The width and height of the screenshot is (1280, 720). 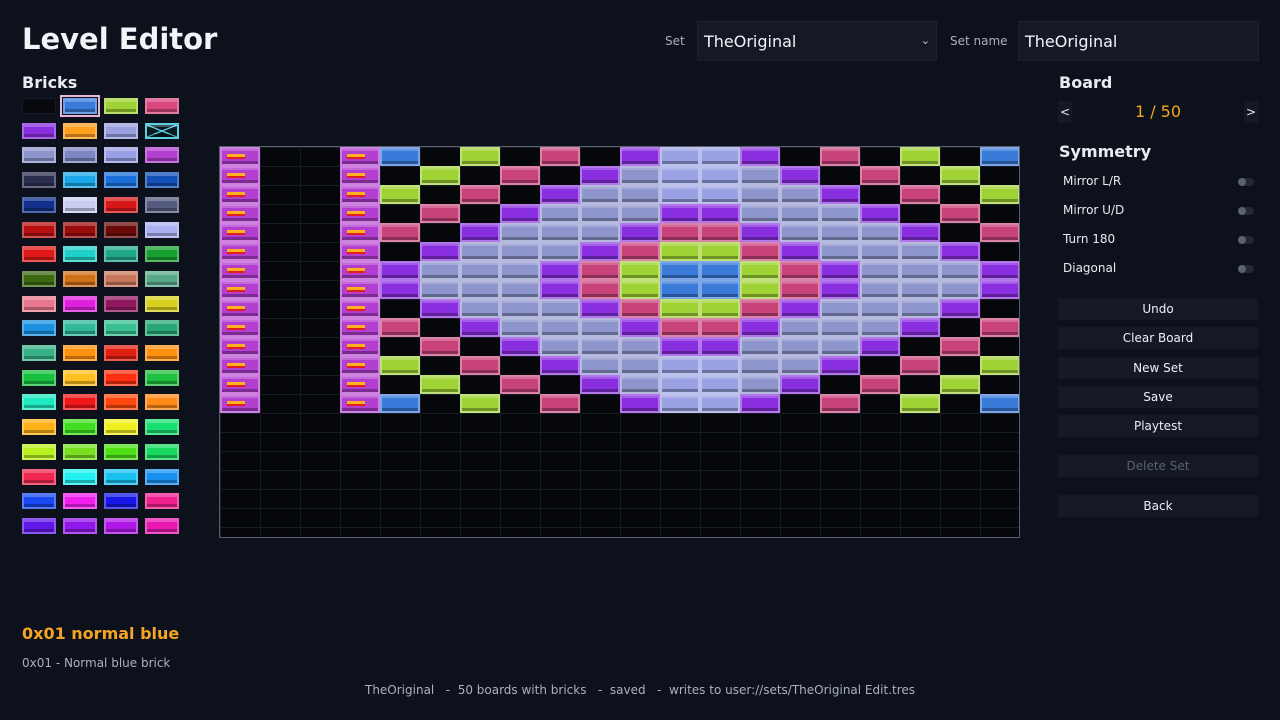 What do you see at coordinates (1251, 112) in the screenshot?
I see `next-board-button: >` at bounding box center [1251, 112].